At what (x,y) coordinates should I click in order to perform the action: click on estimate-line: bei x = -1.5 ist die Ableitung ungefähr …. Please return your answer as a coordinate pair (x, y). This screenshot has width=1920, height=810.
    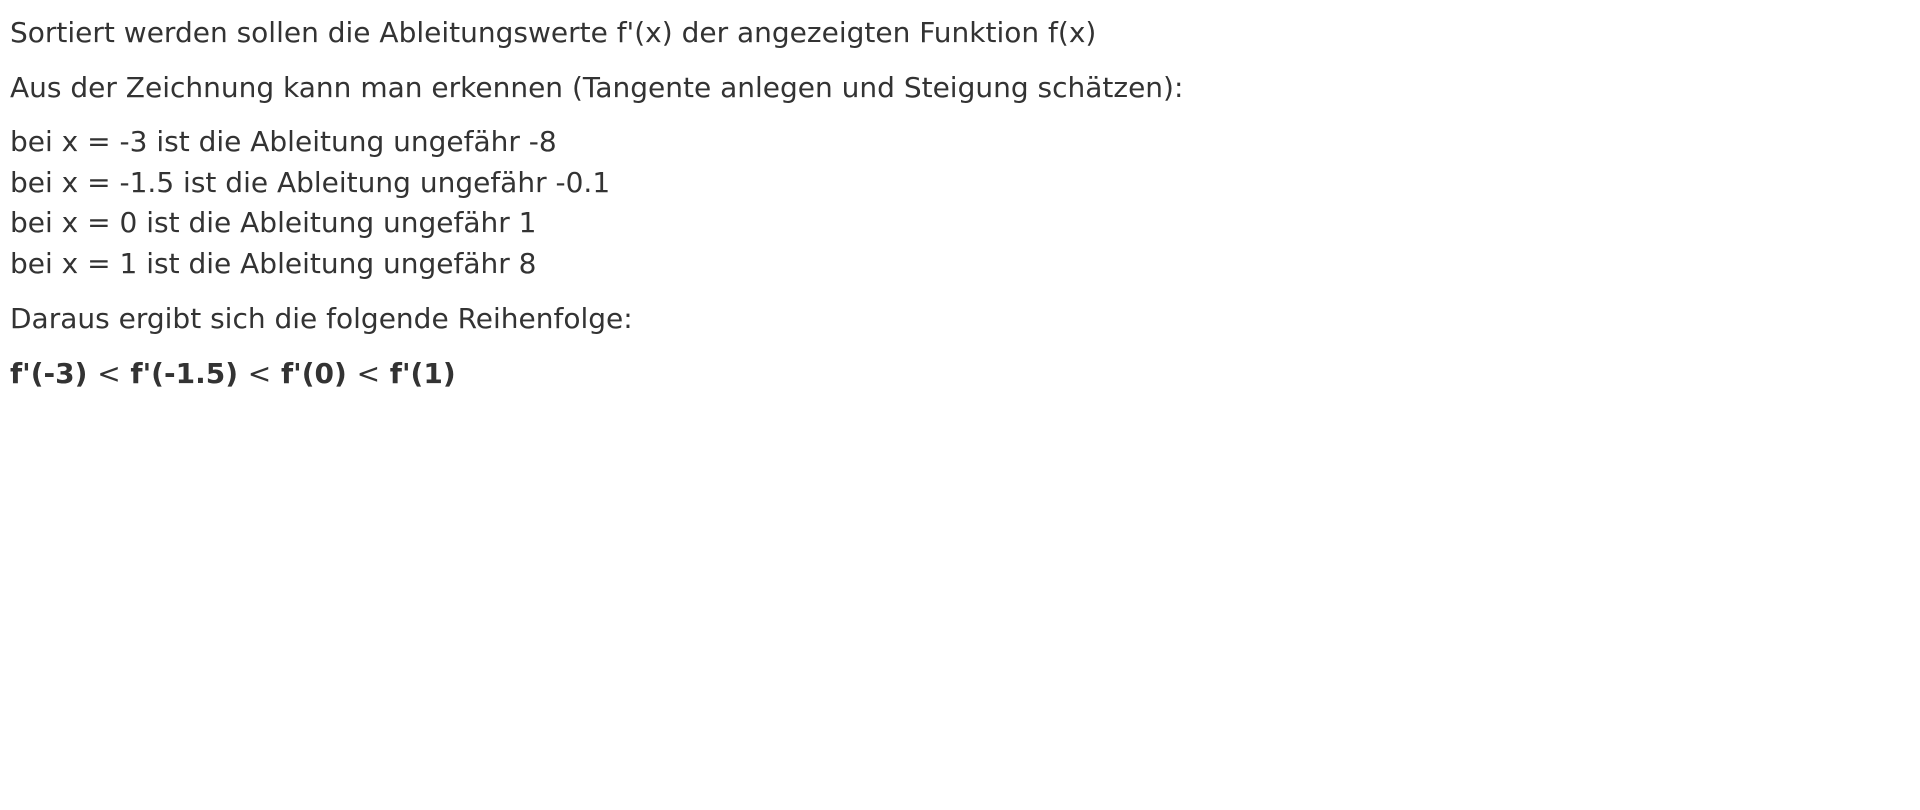
    Looking at the image, I should click on (310, 182).